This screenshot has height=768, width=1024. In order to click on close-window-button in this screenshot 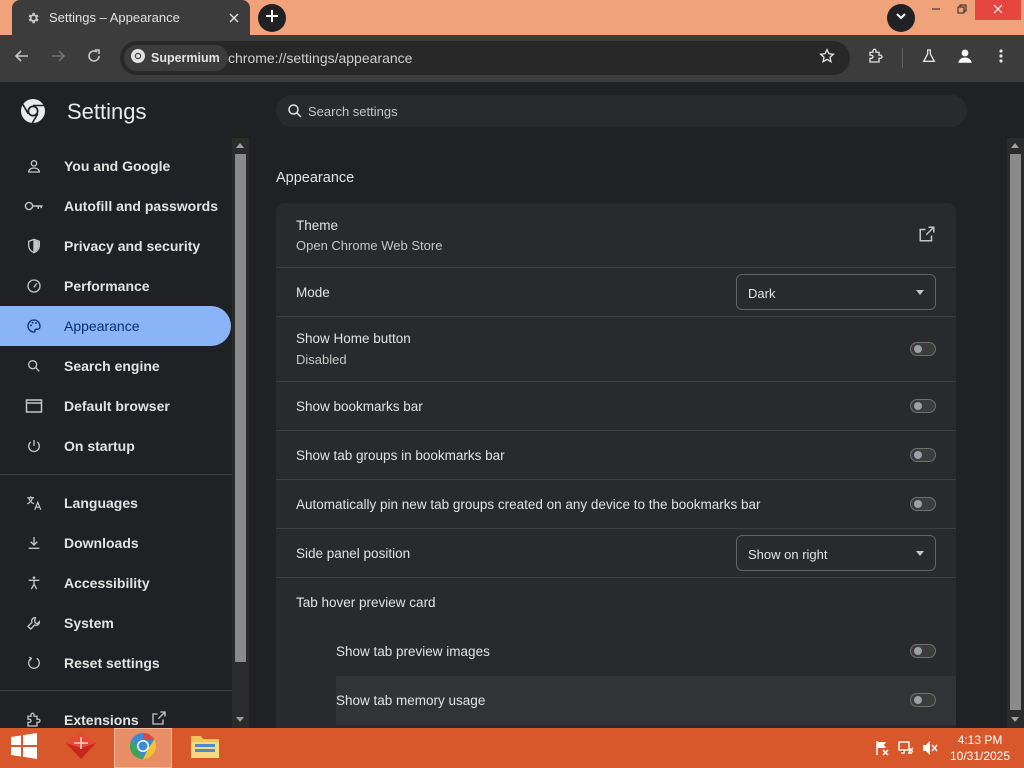, I will do `click(998, 10)`.